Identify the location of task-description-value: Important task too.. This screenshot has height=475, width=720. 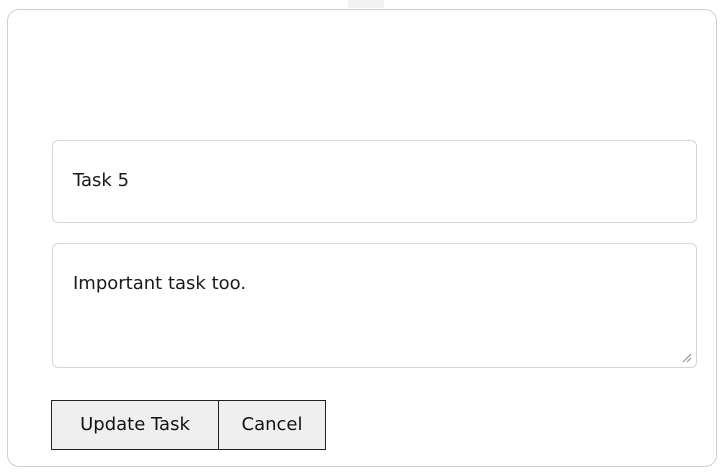
(160, 283).